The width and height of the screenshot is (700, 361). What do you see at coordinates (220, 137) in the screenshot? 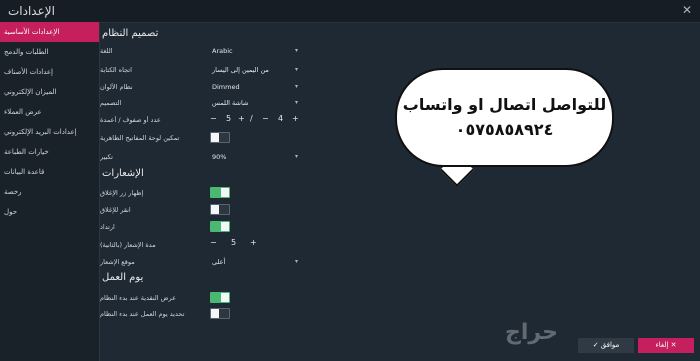
I see `virtual-keyboard-toggle` at bounding box center [220, 137].